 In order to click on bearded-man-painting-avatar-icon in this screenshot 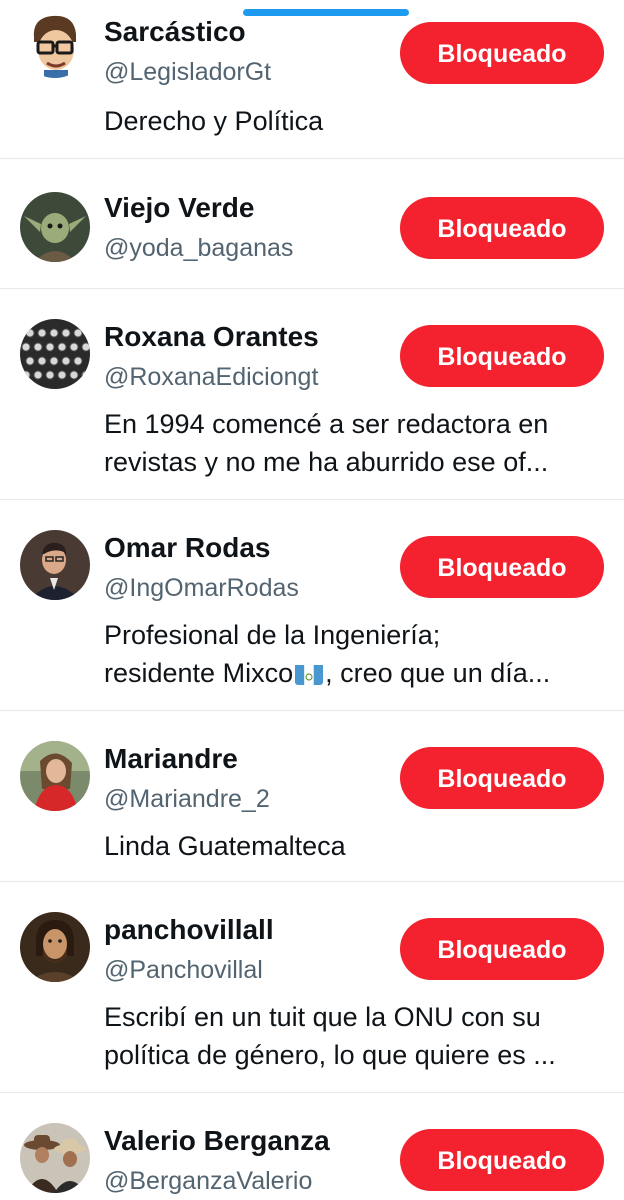, I will do `click(55, 947)`.